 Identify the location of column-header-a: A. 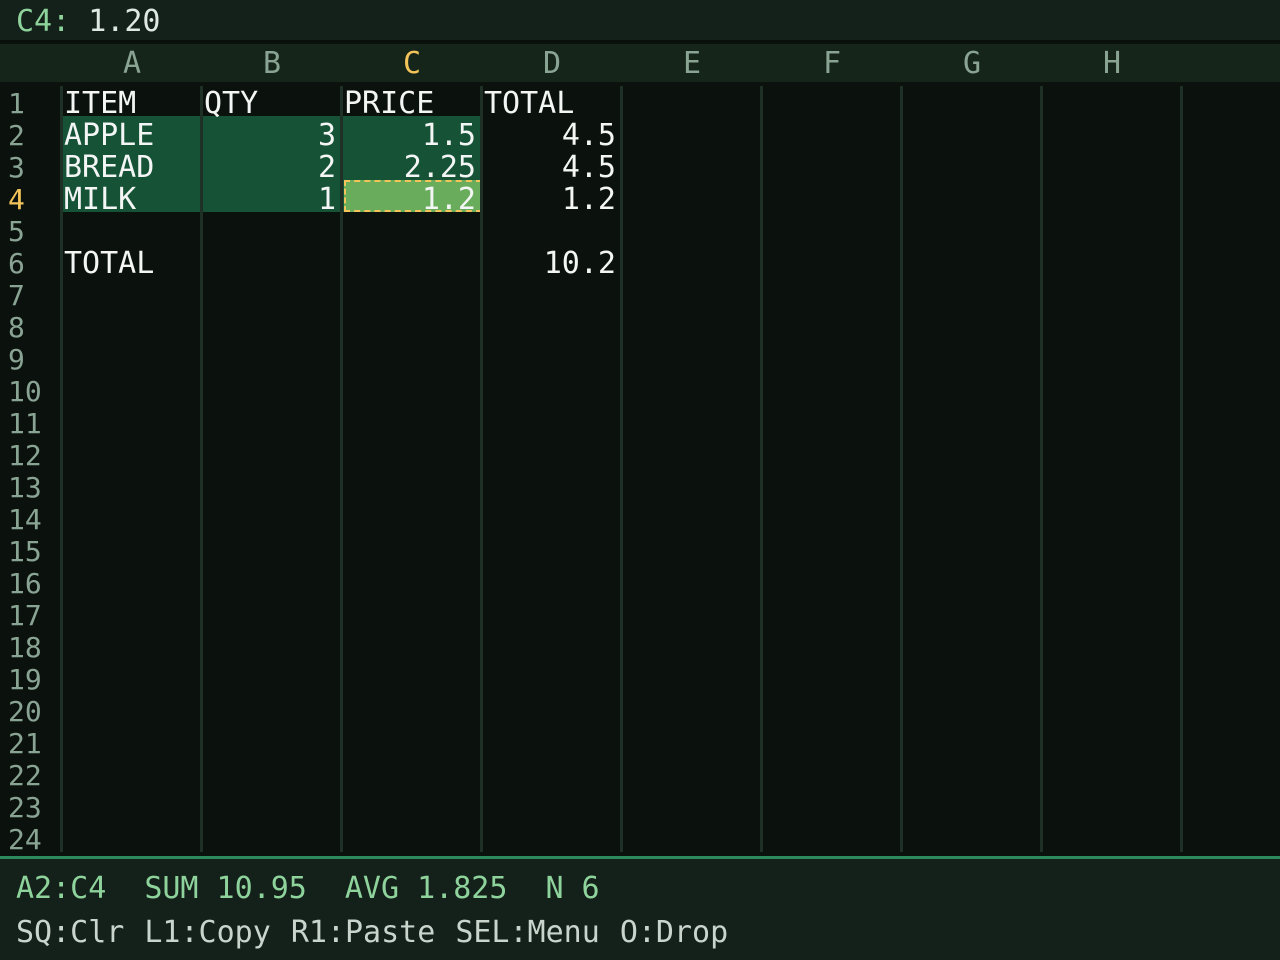
(132, 64).